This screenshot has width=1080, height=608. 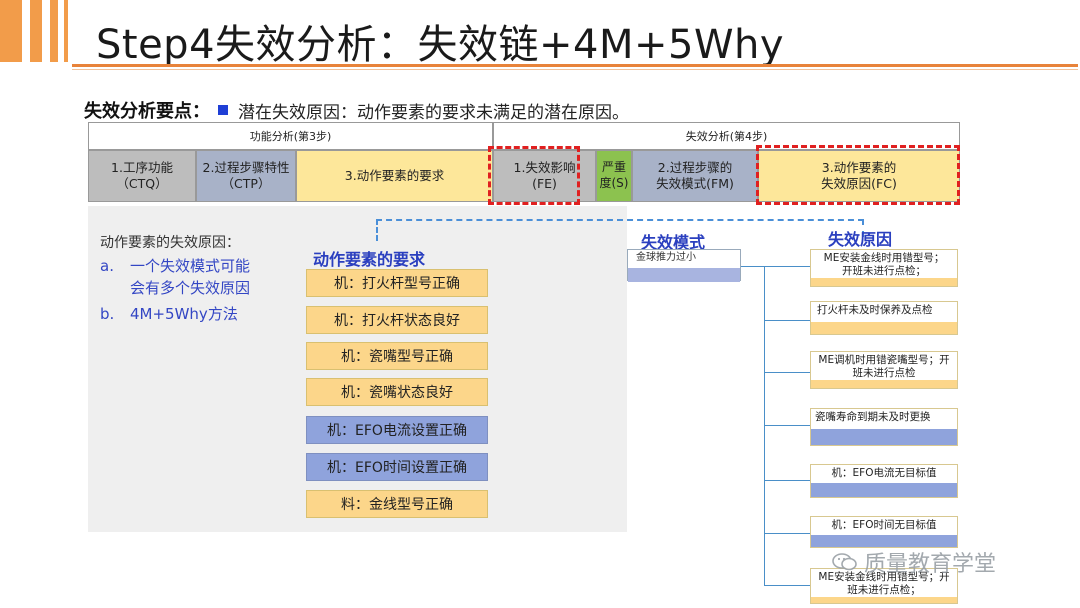 What do you see at coordinates (223, 110) in the screenshot?
I see `square-bullet-icon` at bounding box center [223, 110].